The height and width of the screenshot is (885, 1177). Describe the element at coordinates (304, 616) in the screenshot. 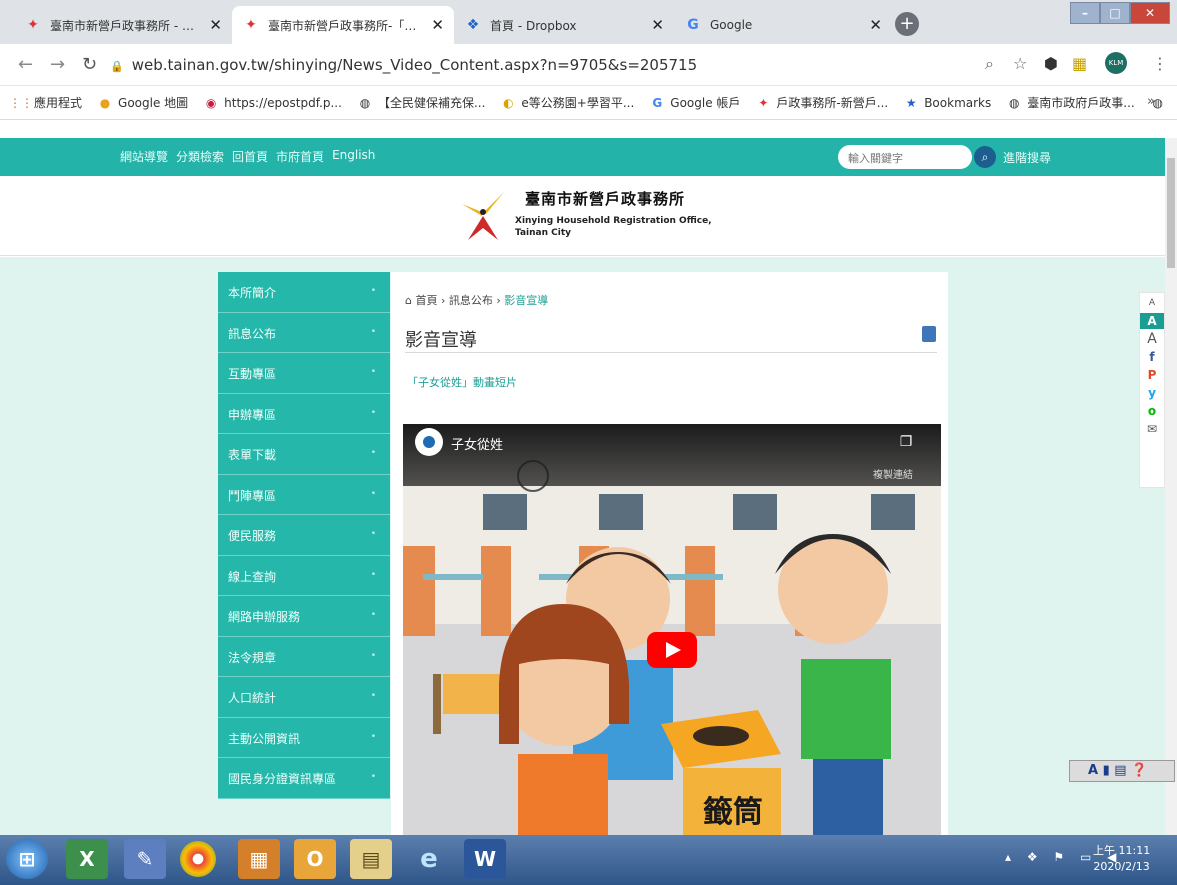

I see `sidebar-item-online-apply: 網路申辦服務 •` at that location.